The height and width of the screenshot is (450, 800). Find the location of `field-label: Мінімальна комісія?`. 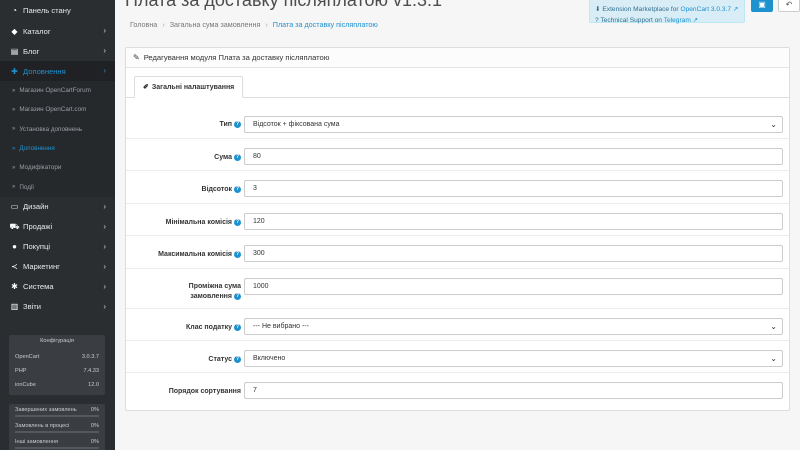

field-label: Мінімальна комісія? is located at coordinates (203, 222).